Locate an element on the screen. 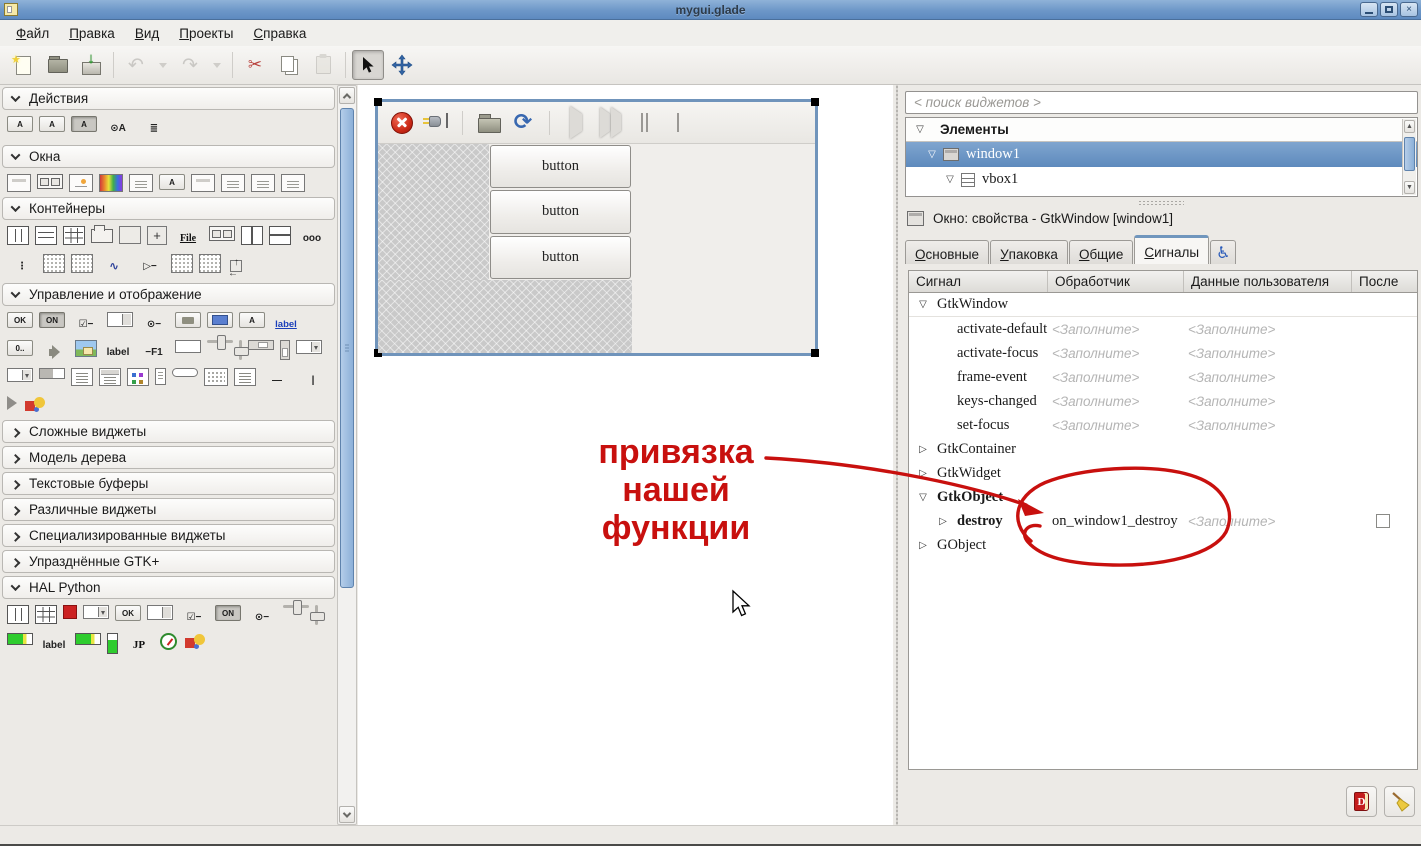 Image resolution: width=1421 pixels, height=846 pixels. signal-row-GtkContainer: ▷ GtkContainer is located at coordinates (1163, 449).